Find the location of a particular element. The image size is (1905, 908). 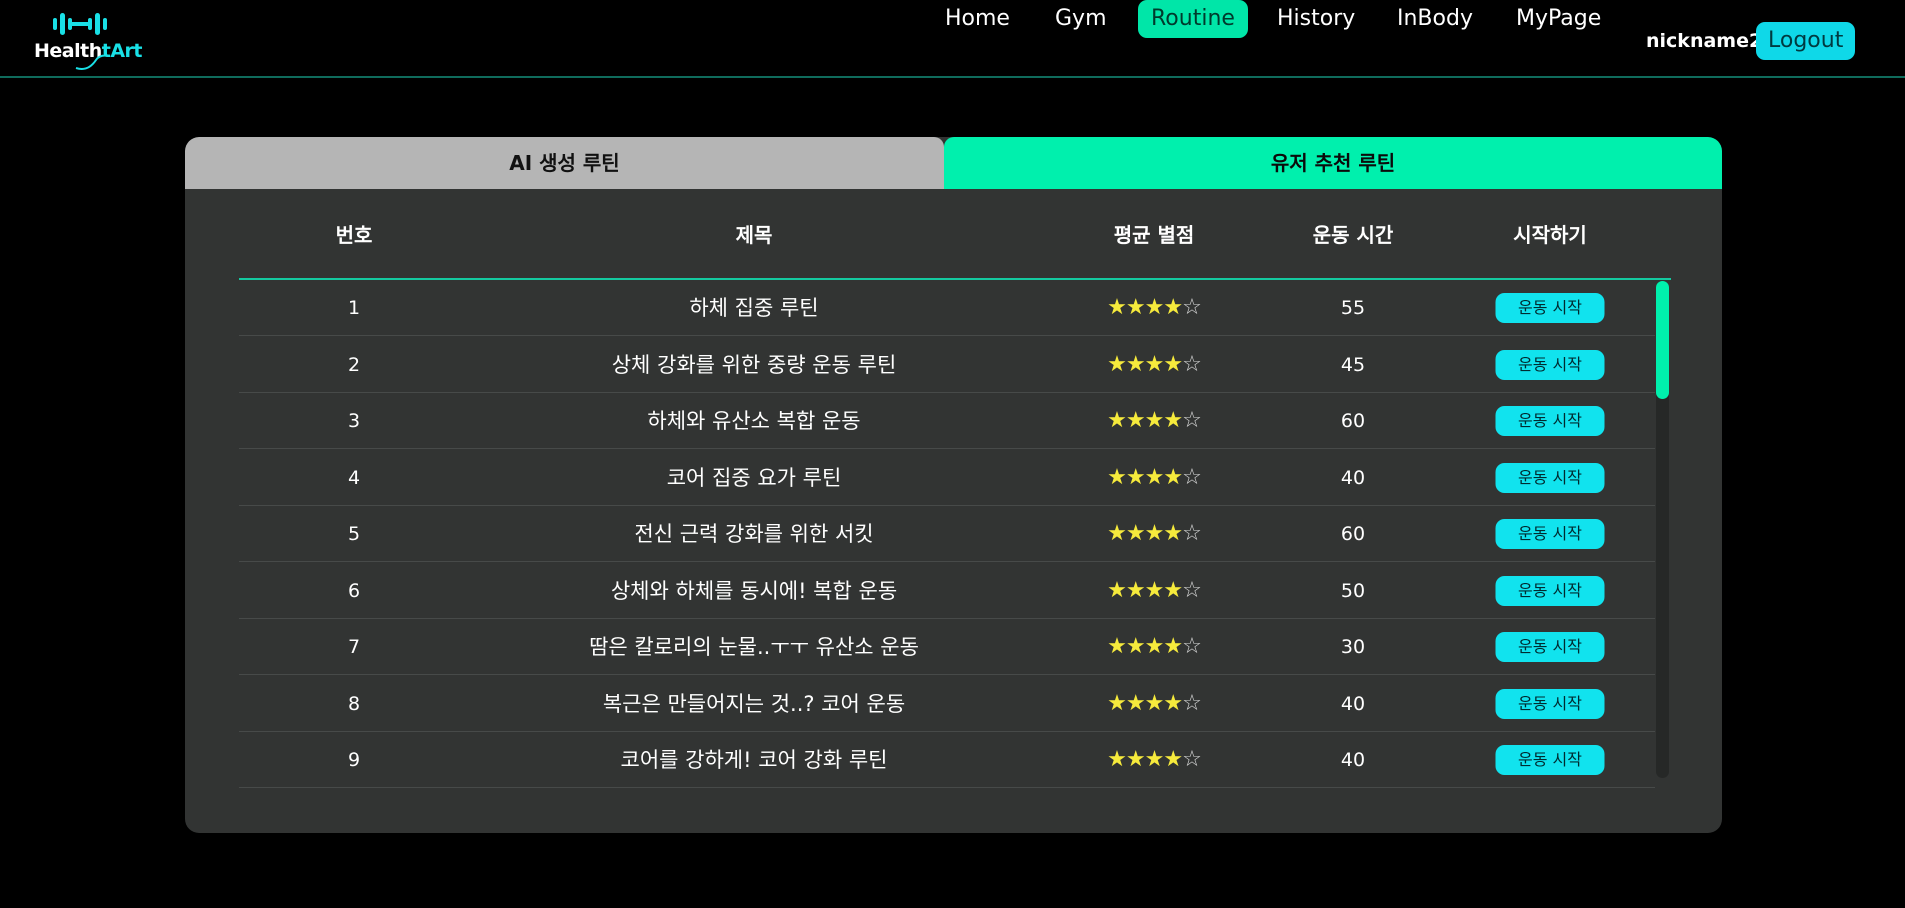

table-row: 3 하체와 유산소 복합 운동 ★★★★☆ 60 운동 시작 is located at coordinates (947, 421).